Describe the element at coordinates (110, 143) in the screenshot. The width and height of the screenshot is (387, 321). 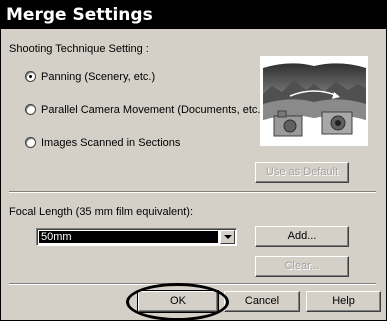
I see `radio-scanned-sections-label: Images Scanned in Sections` at that location.